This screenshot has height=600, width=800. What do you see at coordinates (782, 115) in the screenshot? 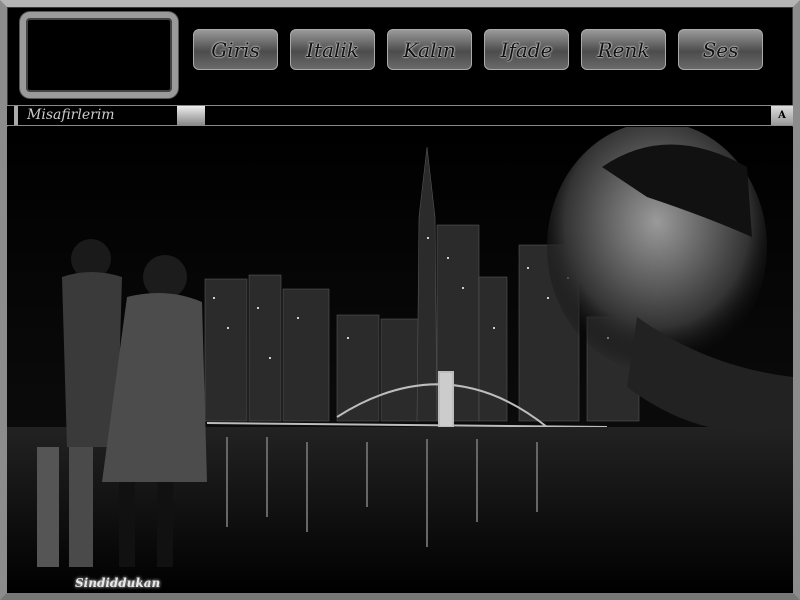
I see `guest-bar-a-button: A` at bounding box center [782, 115].